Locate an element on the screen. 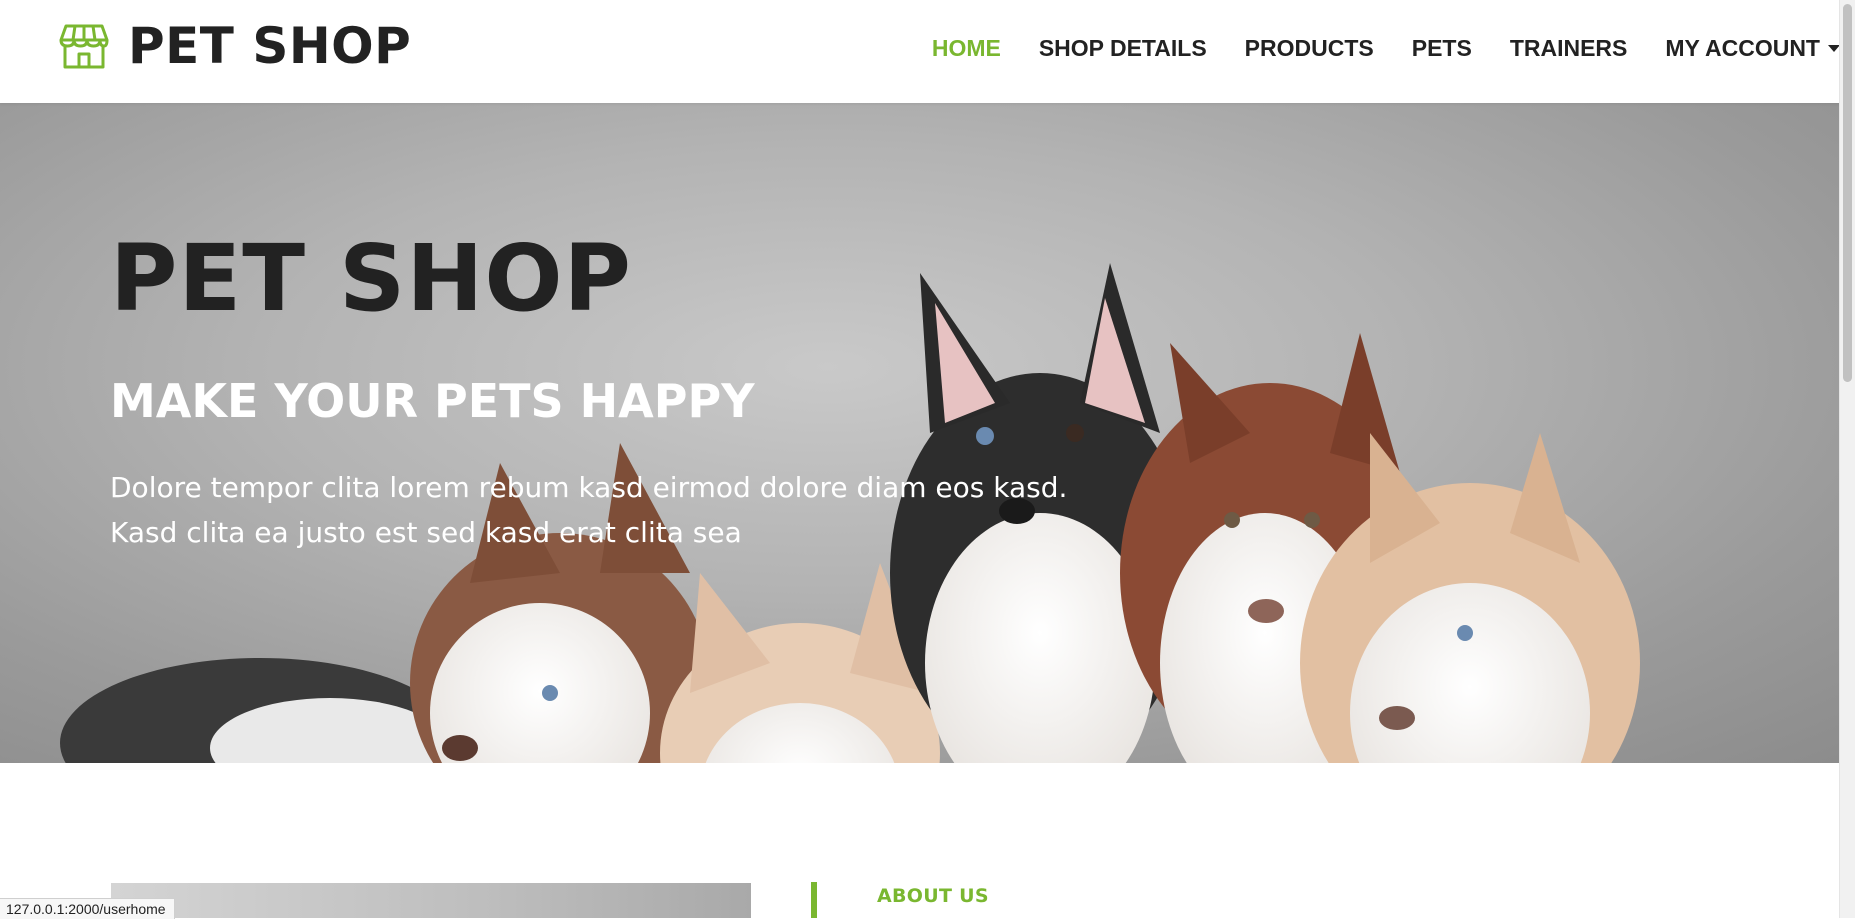 The image size is (1855, 919). browser-status-url: 127.0.0.1:2000/userhome is located at coordinates (87, 908).